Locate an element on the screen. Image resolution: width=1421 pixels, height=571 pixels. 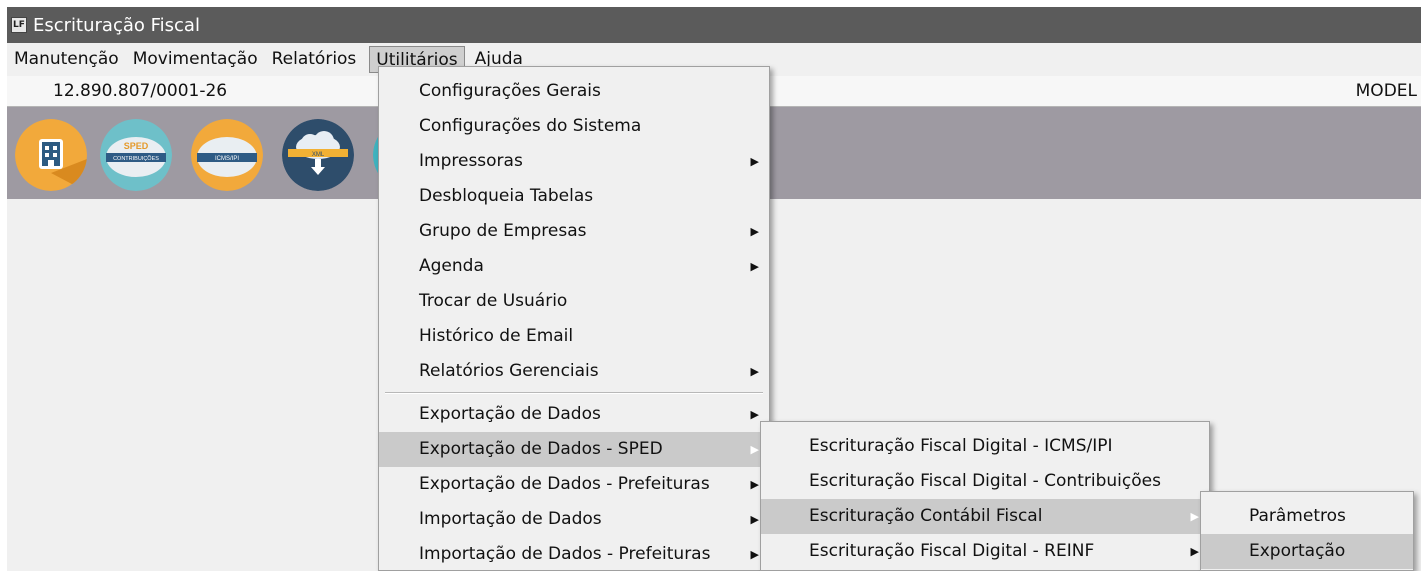
menu-item-exportacao-dados-sped: Exportação de Dados - SPED ▶ is located at coordinates (574, 449).